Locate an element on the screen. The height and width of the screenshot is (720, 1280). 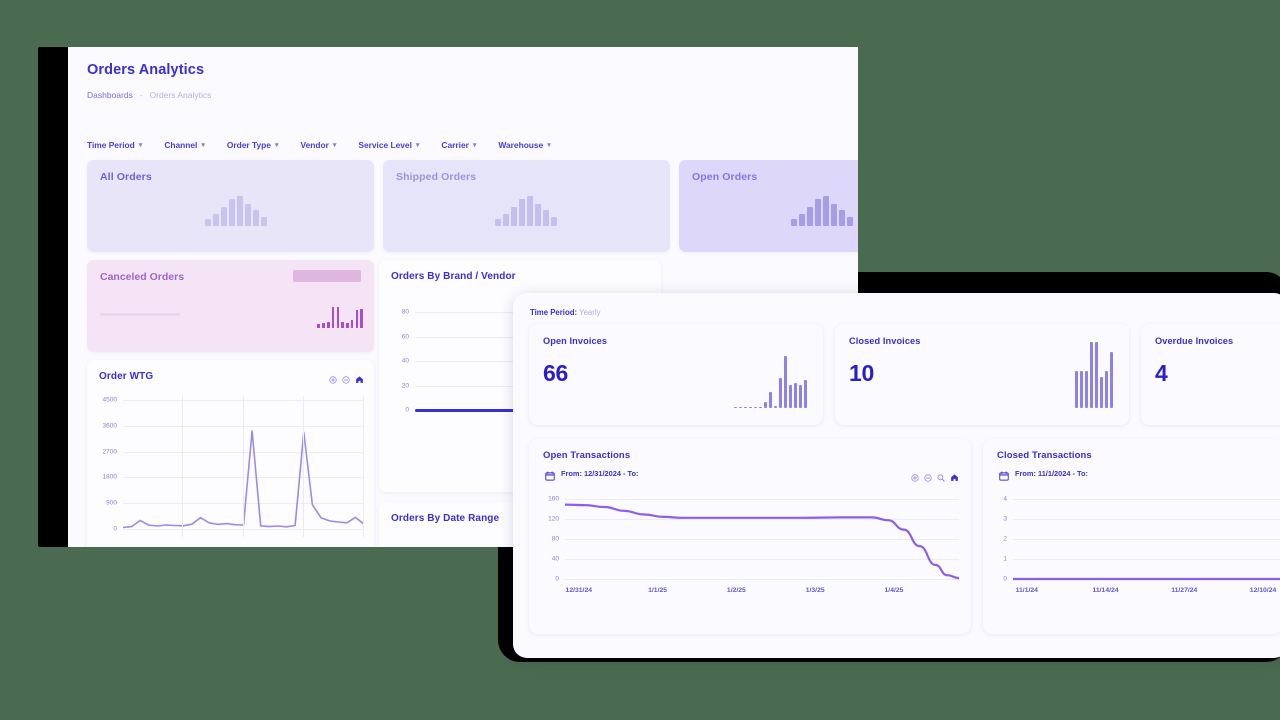
filter-order-type: Order Type ▾ is located at coordinates (253, 145).